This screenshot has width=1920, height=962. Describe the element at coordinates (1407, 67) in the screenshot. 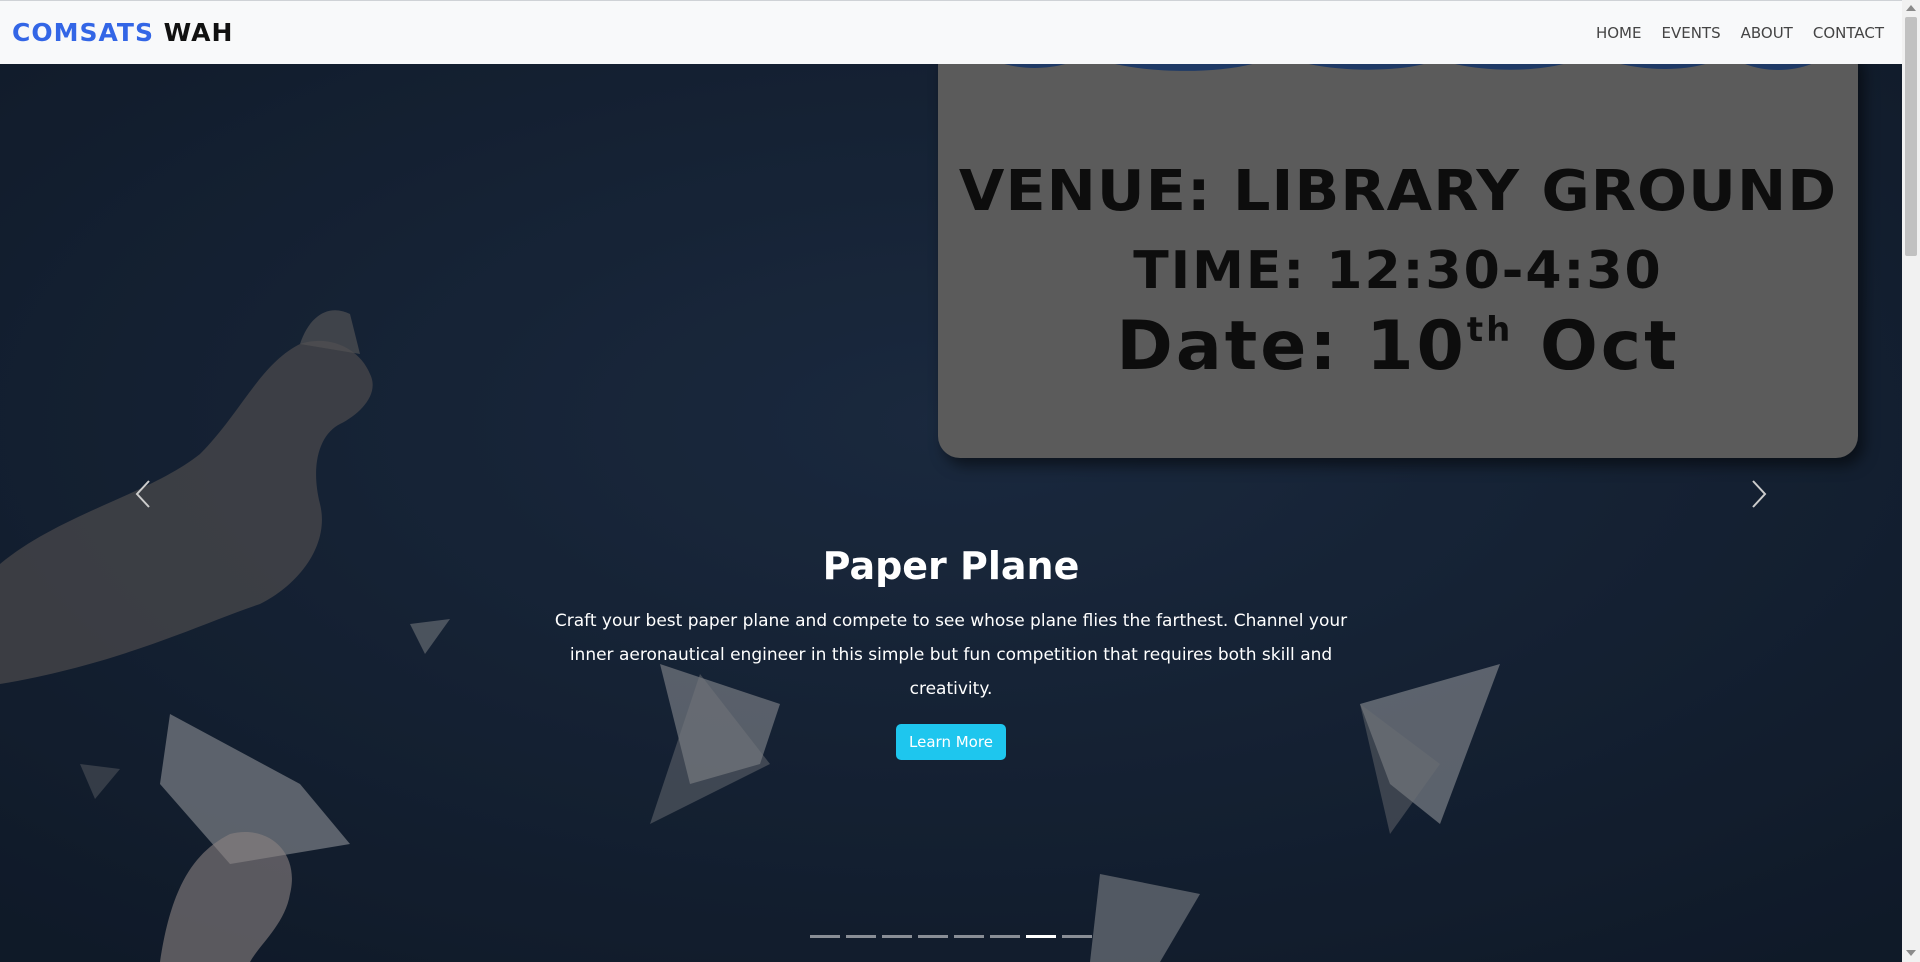

I see `poster-top-decoration` at that location.